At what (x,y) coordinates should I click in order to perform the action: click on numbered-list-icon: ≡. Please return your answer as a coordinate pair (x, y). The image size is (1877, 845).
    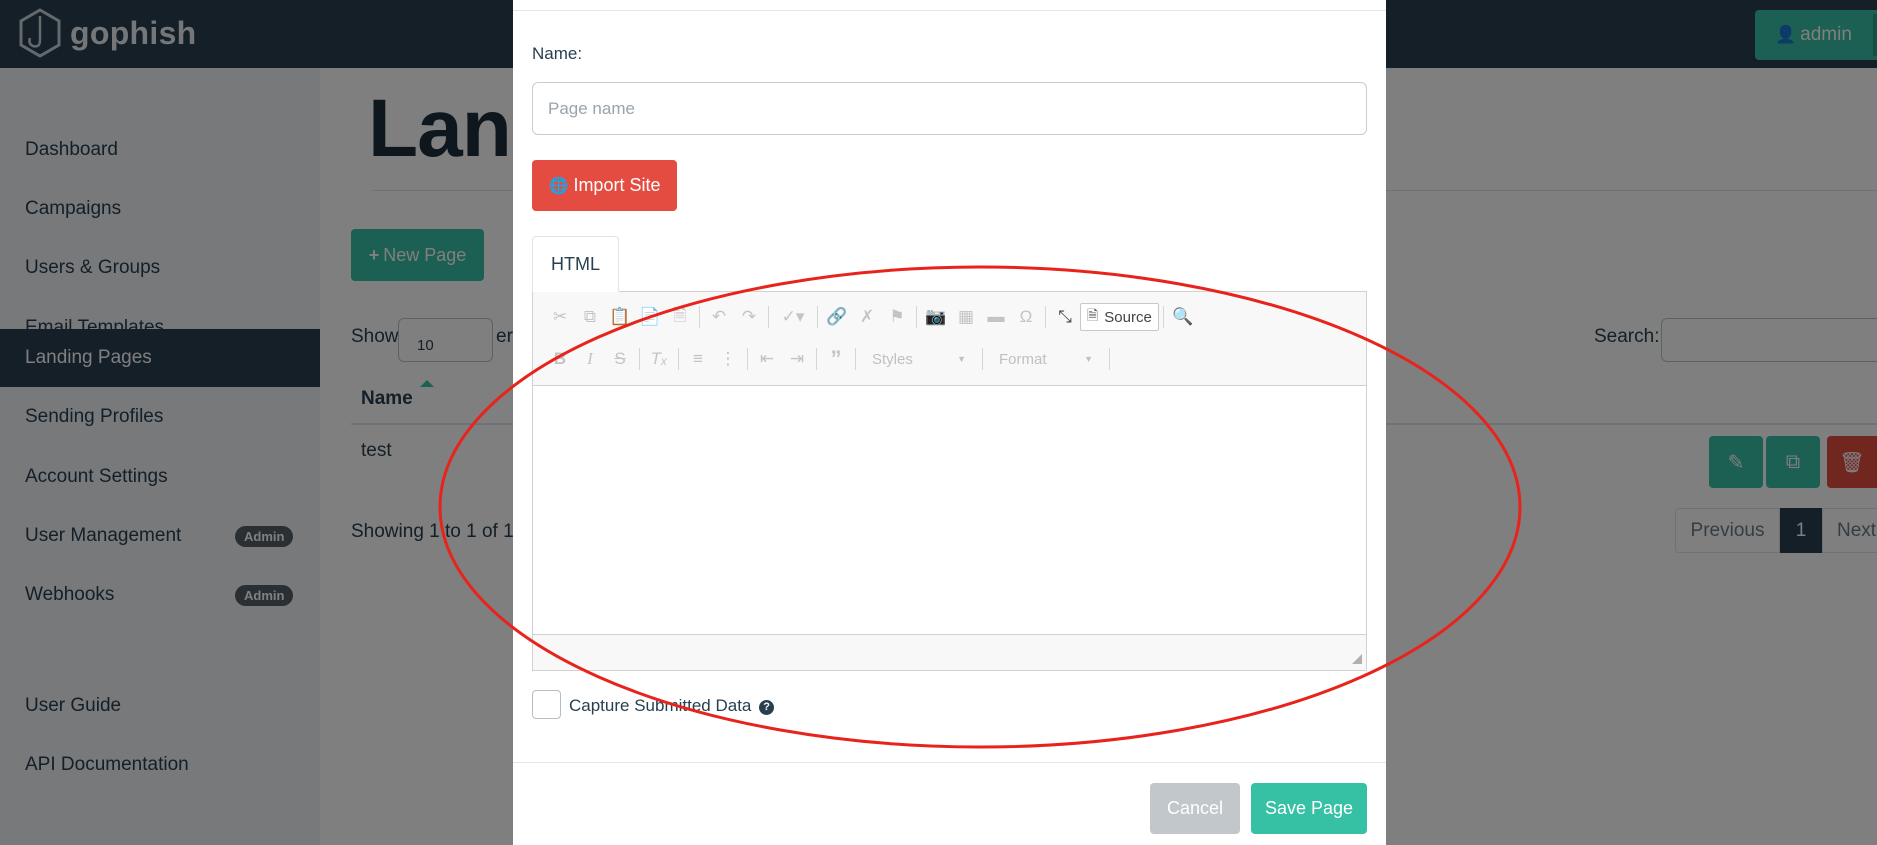
    Looking at the image, I should click on (698, 359).